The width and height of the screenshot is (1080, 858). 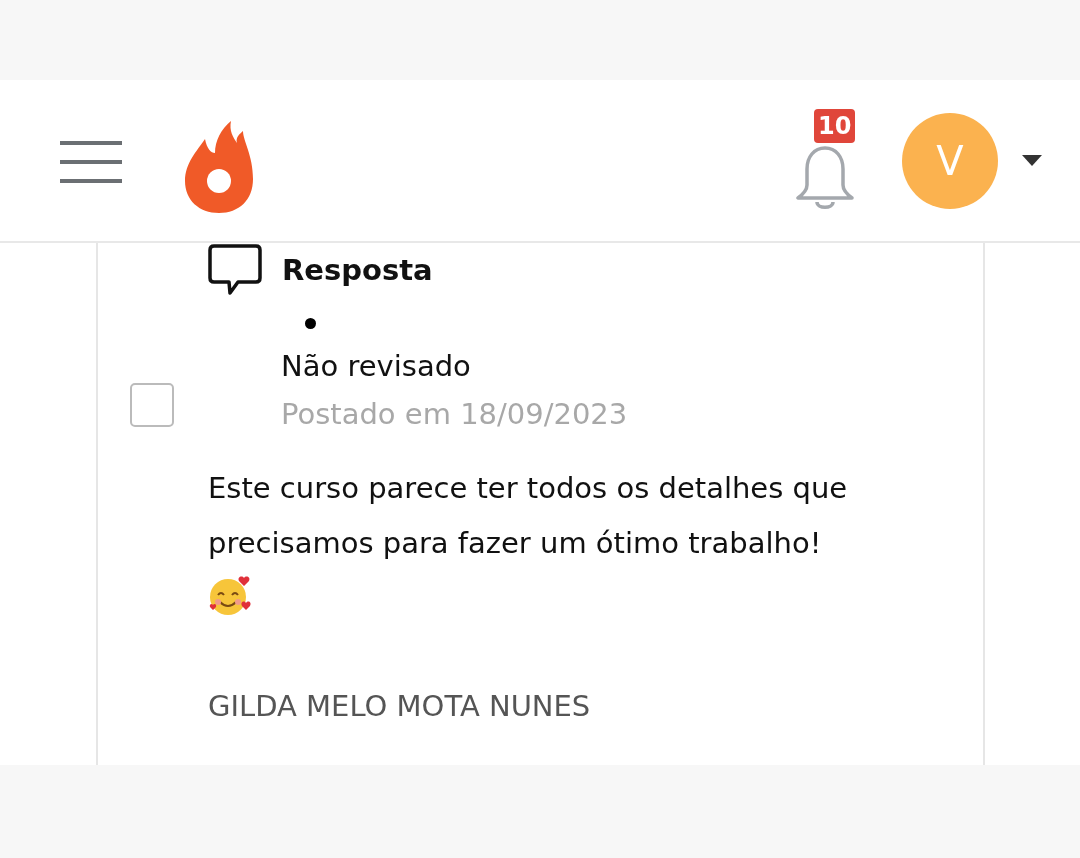 I want to click on speech-bubble-icon, so click(x=235, y=270).